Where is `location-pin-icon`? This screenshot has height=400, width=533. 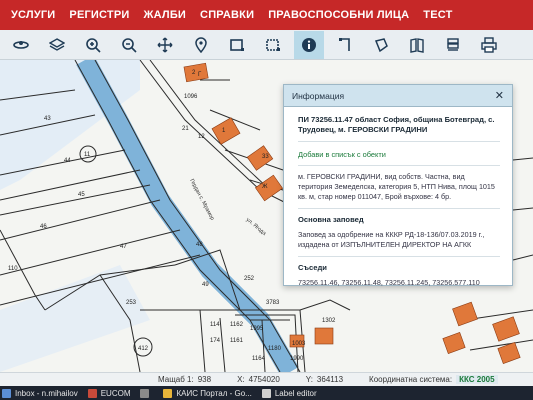
location-pin-icon is located at coordinates (201, 45).